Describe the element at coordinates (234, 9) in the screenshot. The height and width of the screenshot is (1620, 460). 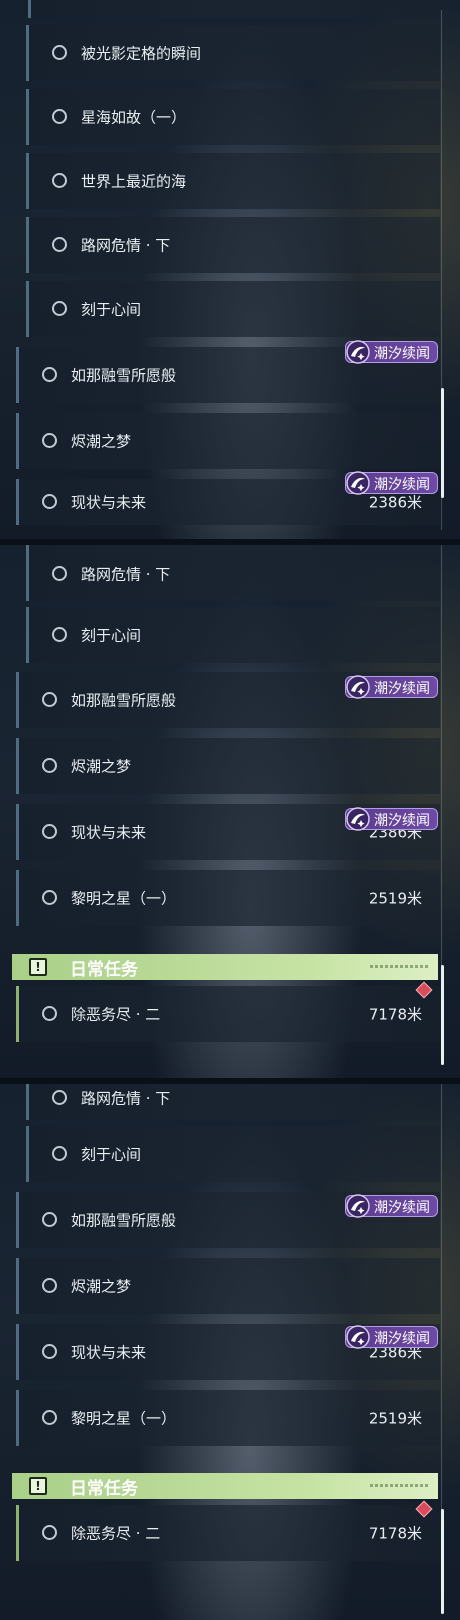
I see `quest-row` at that location.